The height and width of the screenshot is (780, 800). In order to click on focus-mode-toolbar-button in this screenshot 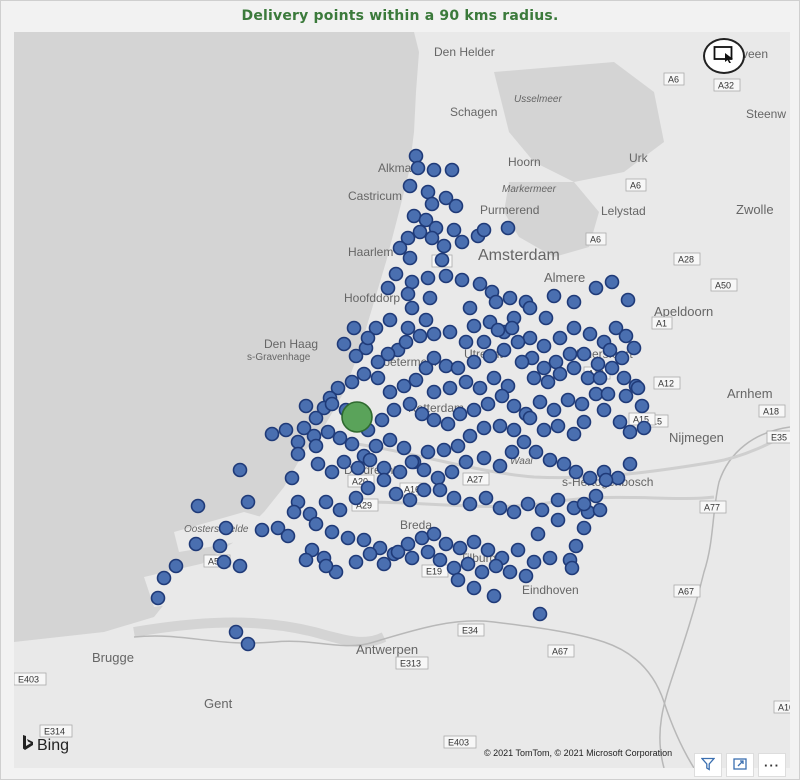, I will do `click(740, 765)`.